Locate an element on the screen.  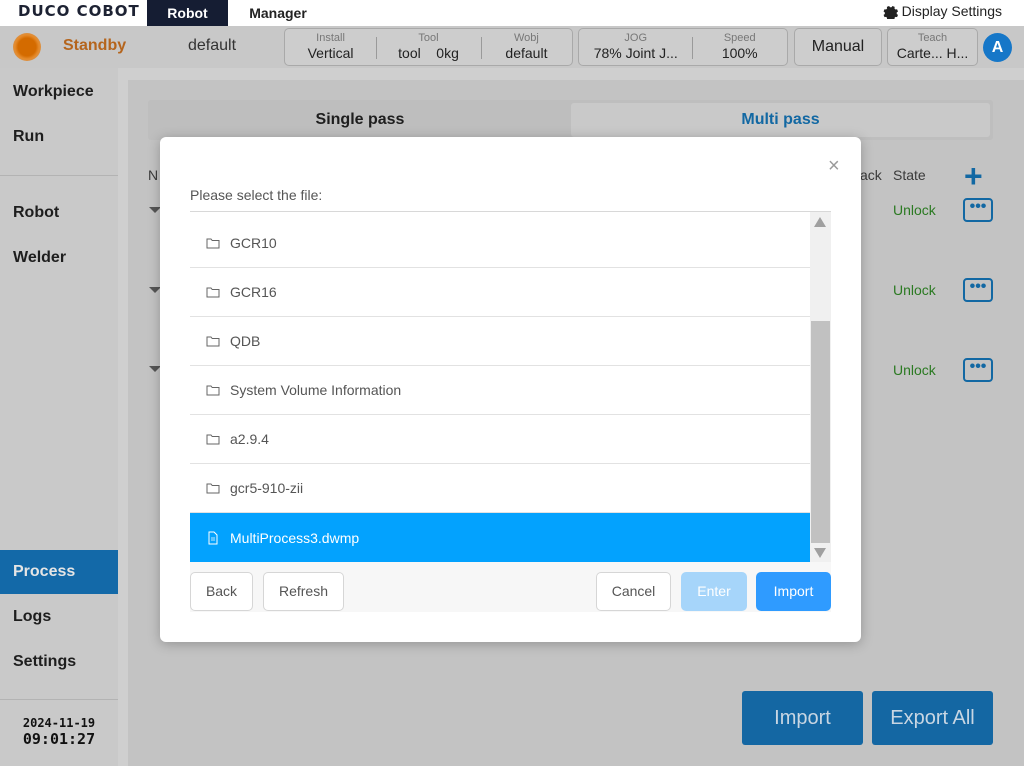
jog-speed-panel: JOG 78% Joint J... Speed 100% is located at coordinates (683, 47).